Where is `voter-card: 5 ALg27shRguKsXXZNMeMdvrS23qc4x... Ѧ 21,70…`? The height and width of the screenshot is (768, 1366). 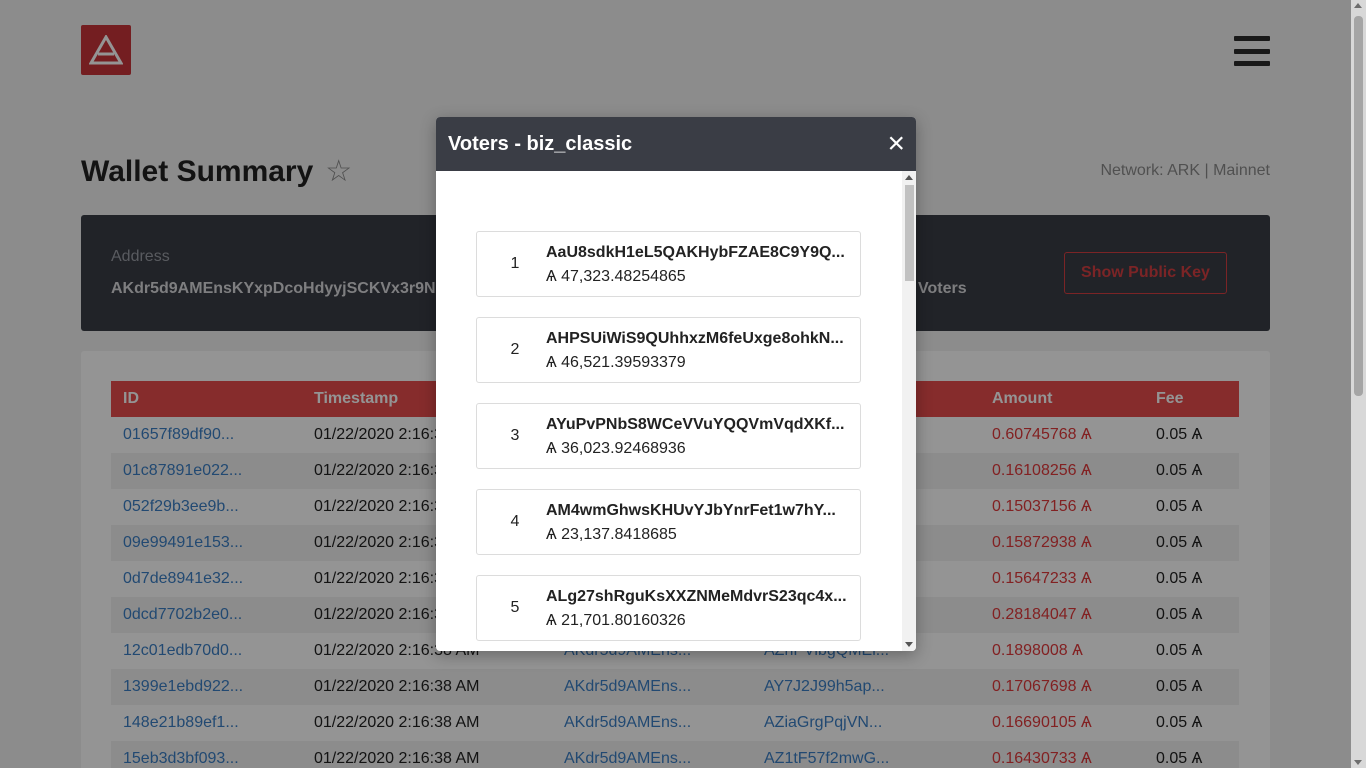 voter-card: 5 ALg27shRguKsXXZNMeMdvrS23qc4x... Ѧ 21,70… is located at coordinates (668, 608).